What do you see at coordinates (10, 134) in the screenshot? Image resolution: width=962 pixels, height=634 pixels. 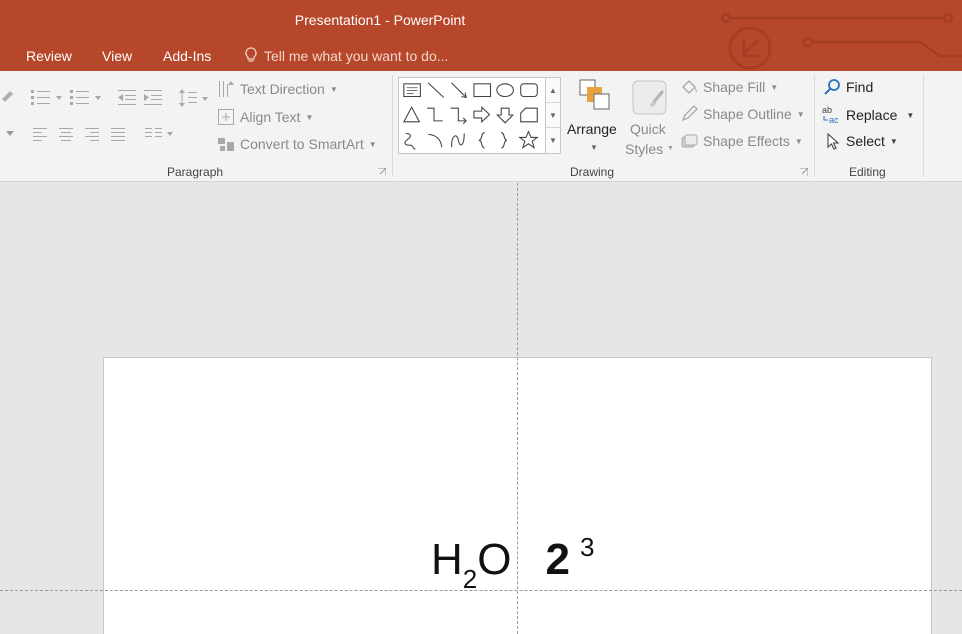 I see `chevron-down-icon` at bounding box center [10, 134].